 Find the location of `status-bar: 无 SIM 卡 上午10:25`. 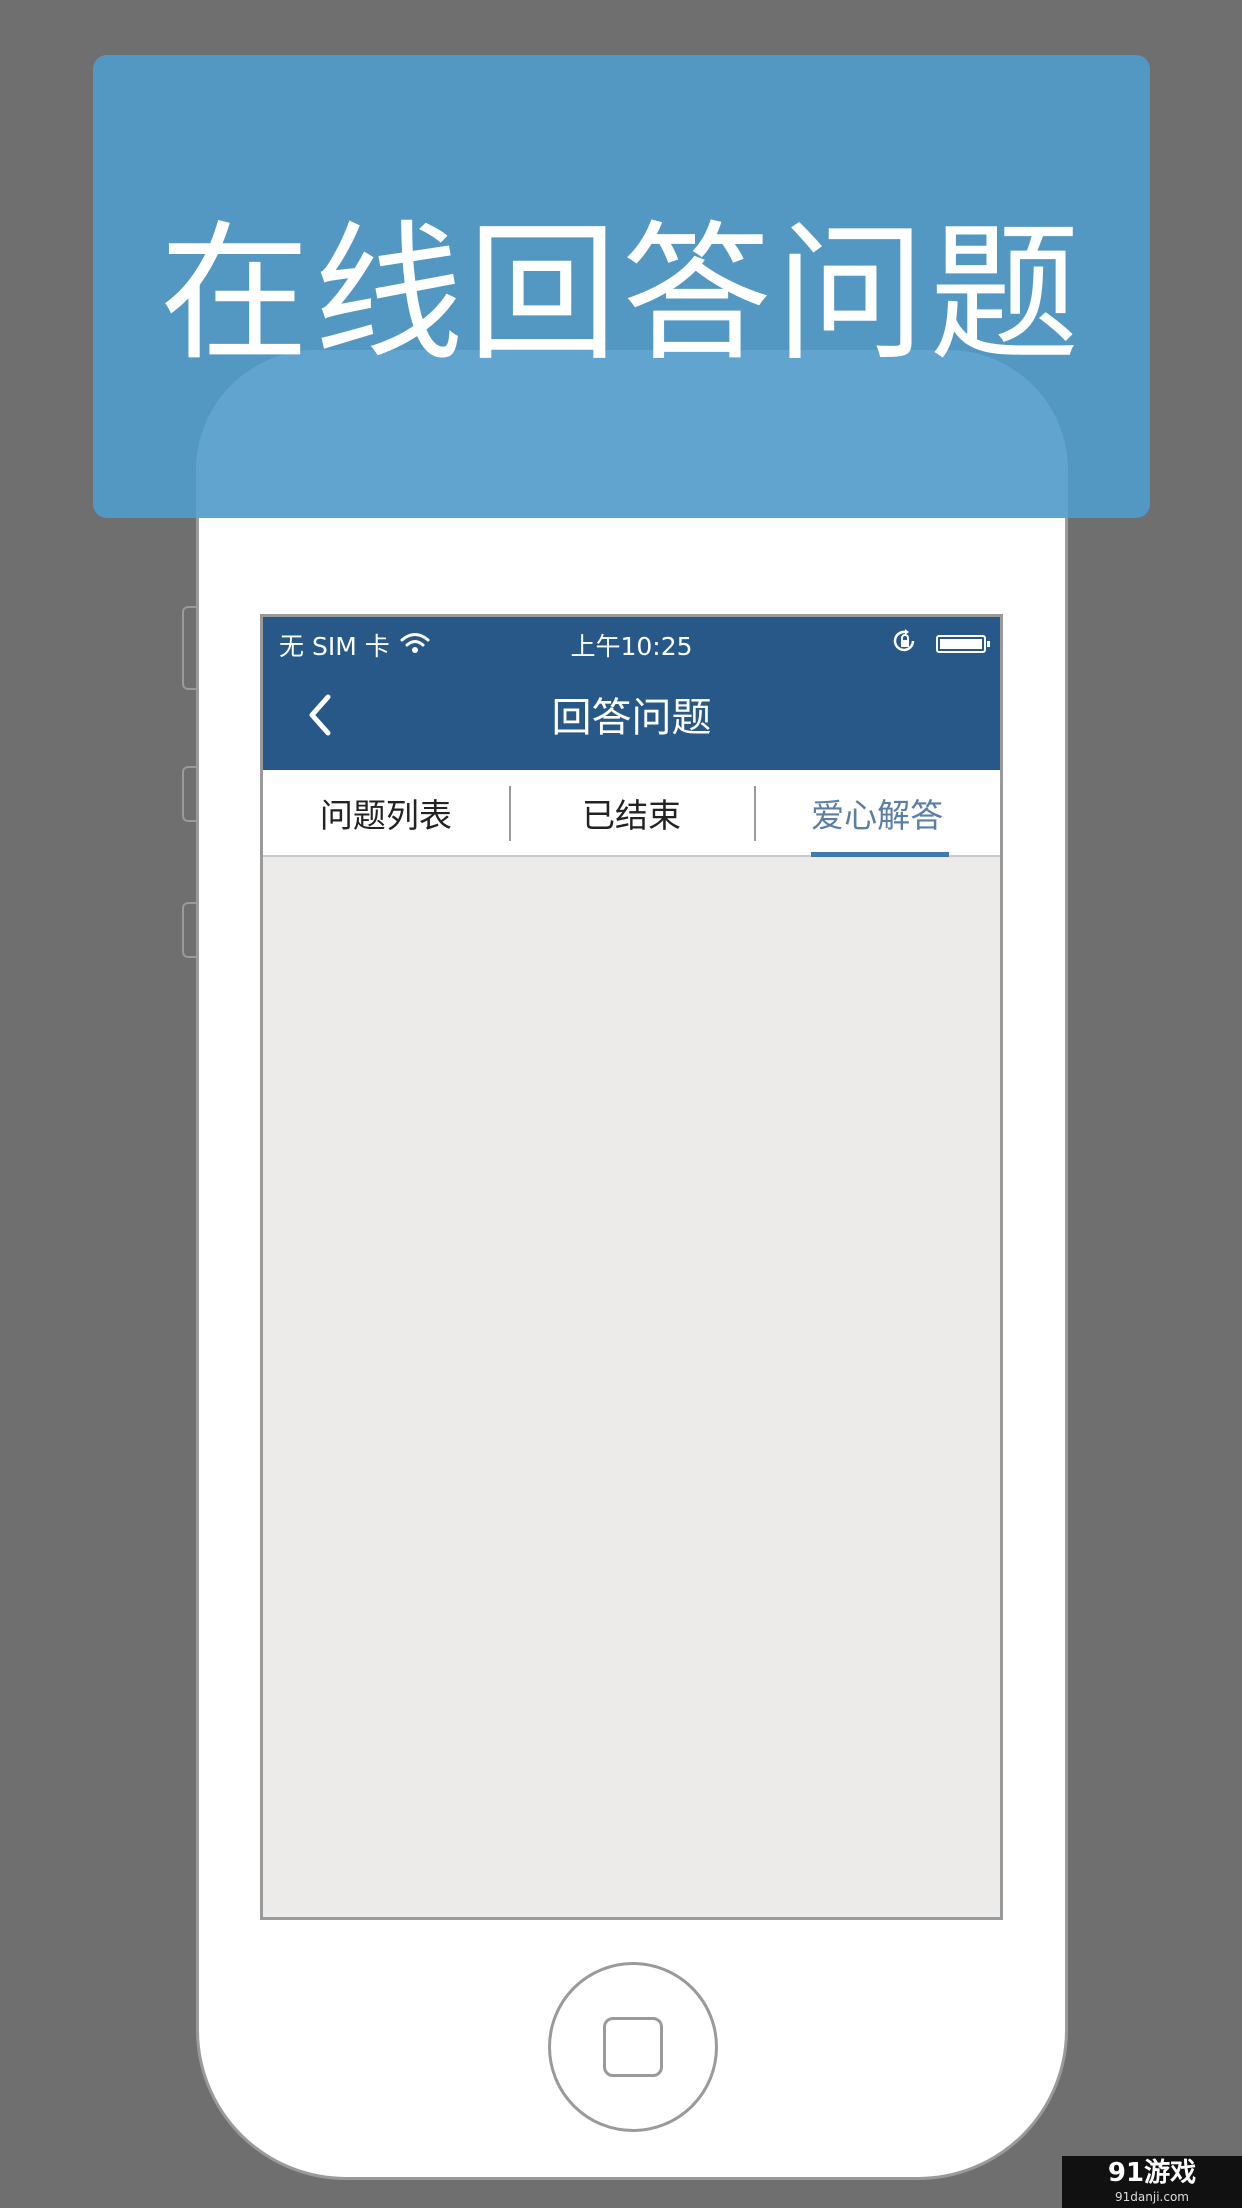

status-bar: 无 SIM 卡 上午10:25 is located at coordinates (631, 642).